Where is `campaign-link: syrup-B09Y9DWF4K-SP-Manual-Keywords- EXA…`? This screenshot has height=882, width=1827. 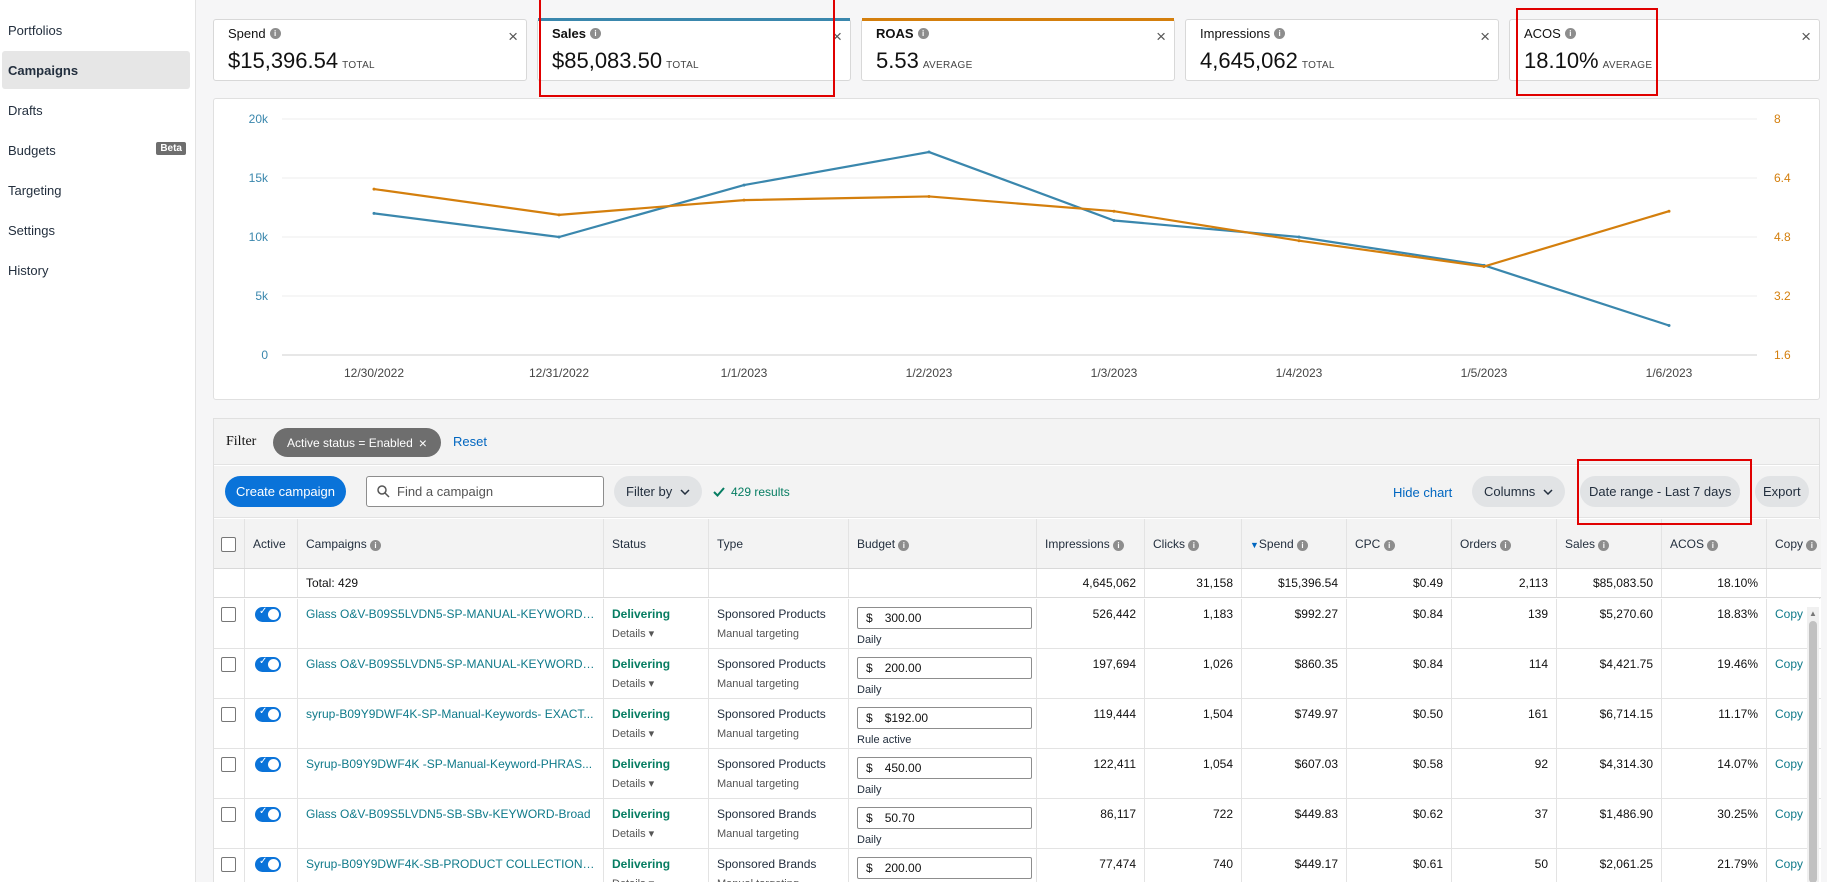 campaign-link: syrup-B09Y9DWF4K-SP-Manual-Keywords- EXA… is located at coordinates (450, 714).